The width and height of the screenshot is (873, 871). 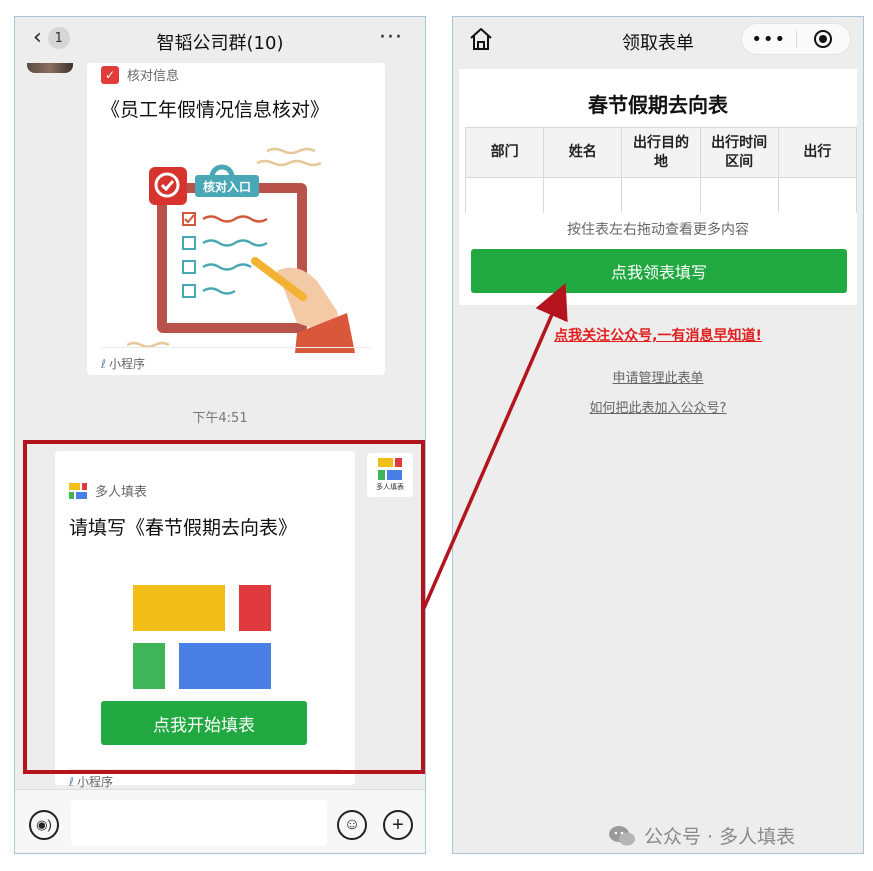 I want to click on message-input-bar: ◉) ☺ +, so click(x=220, y=821).